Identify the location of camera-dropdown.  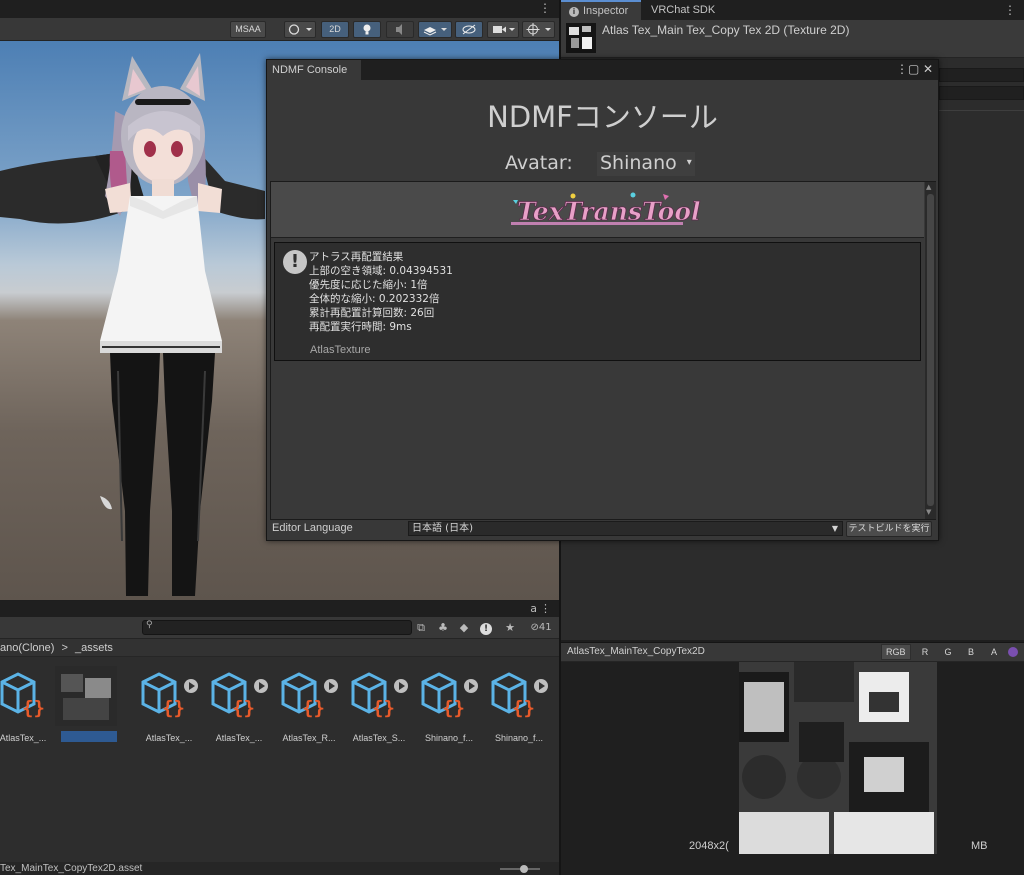
(503, 29).